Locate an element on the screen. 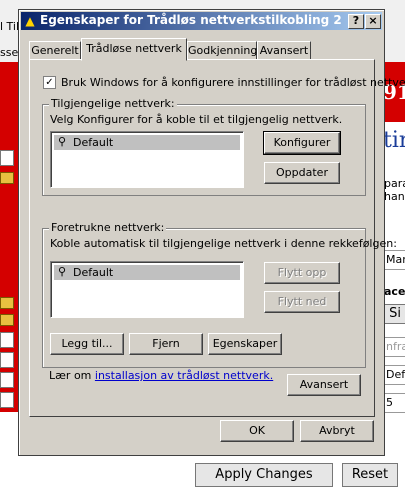  move-down-button: Flytt ned is located at coordinates (302, 302).